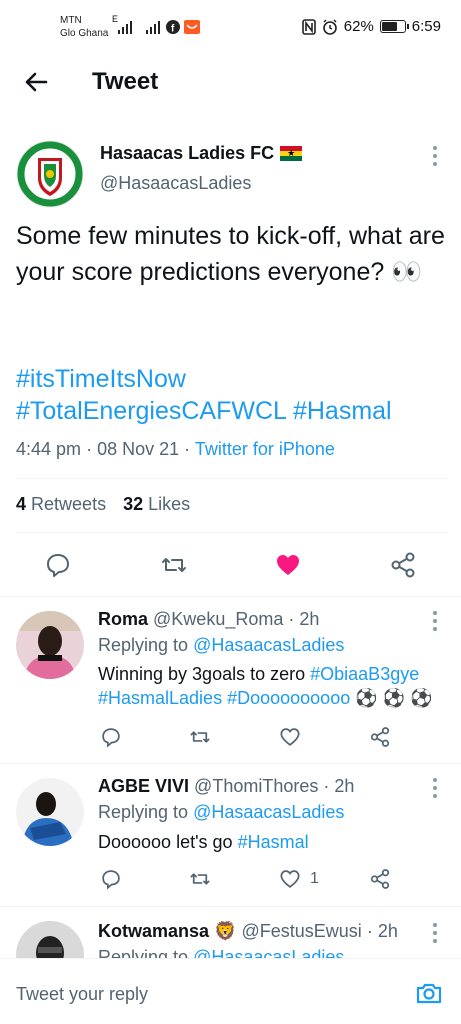 This screenshot has height=1024, width=461. I want to click on hashtag-link: #Hasmal, so click(273, 842).